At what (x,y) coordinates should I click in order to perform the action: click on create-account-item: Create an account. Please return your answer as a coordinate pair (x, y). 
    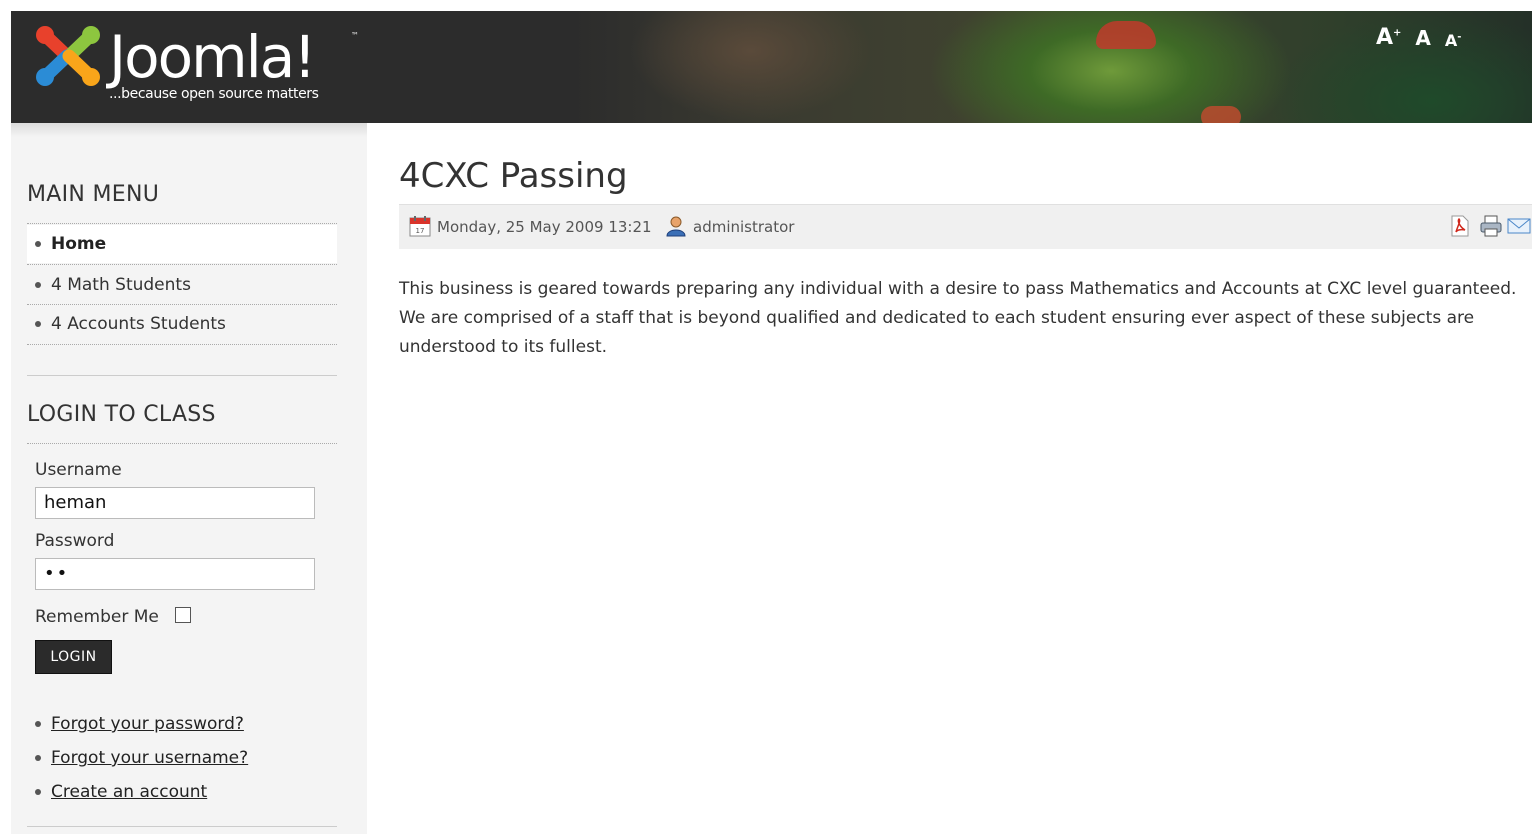
    Looking at the image, I should click on (117, 792).